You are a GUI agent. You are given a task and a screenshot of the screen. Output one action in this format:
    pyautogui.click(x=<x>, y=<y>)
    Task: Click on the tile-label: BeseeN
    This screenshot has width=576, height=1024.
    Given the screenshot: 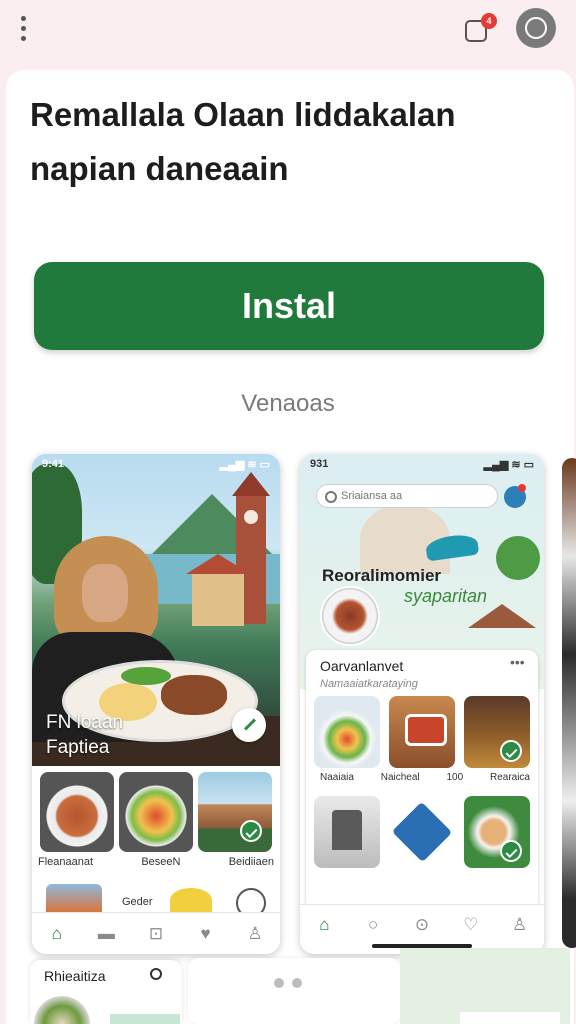 What is the action you would take?
    pyautogui.click(x=161, y=862)
    